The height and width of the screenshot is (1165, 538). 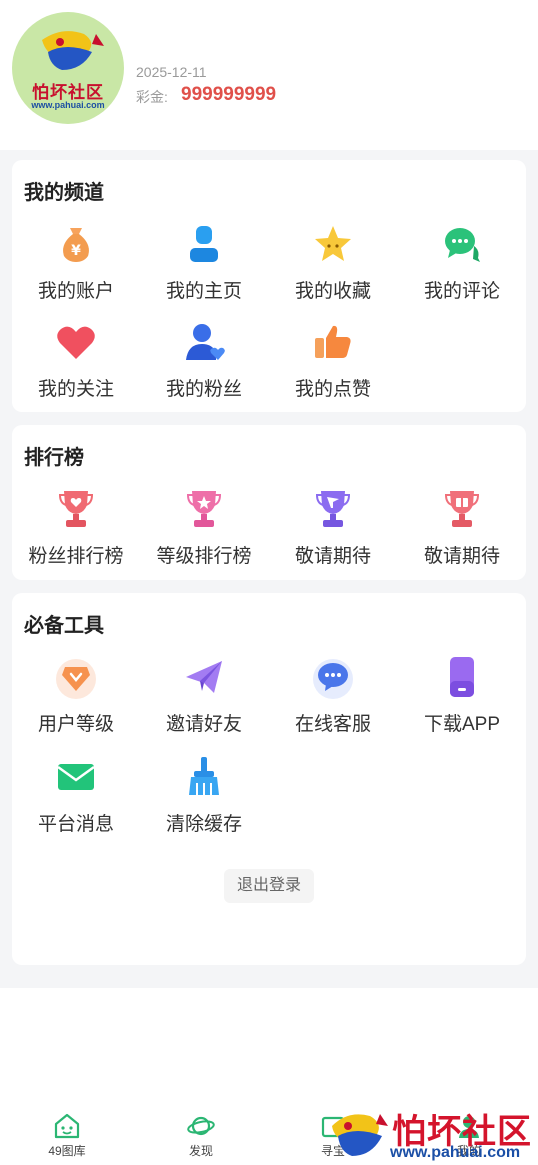 What do you see at coordinates (204, 527) in the screenshot?
I see `level-ranking-item: 等级排行榜` at bounding box center [204, 527].